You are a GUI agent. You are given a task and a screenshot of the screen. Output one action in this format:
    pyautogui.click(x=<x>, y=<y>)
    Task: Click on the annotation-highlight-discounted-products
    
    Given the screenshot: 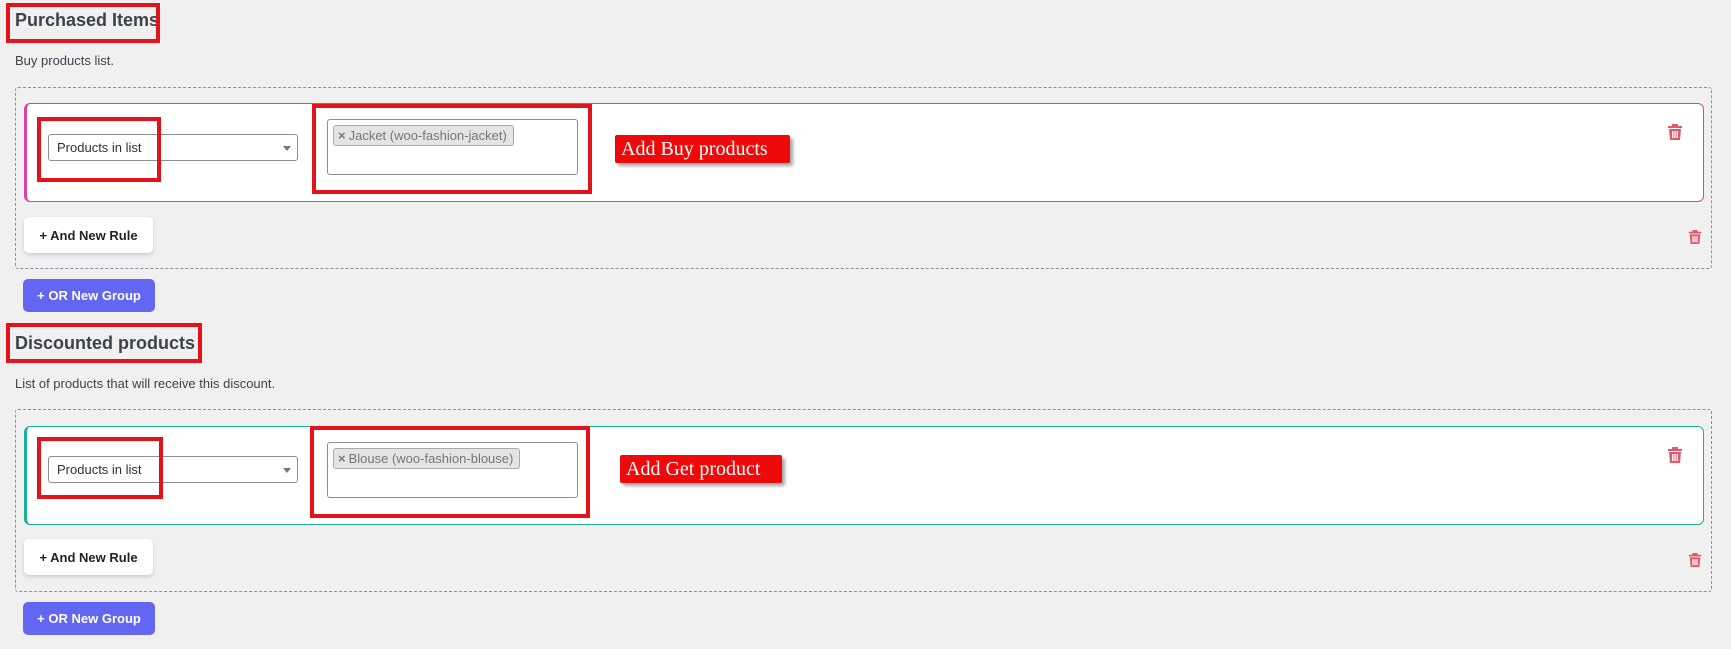 What is the action you would take?
    pyautogui.click(x=450, y=472)
    